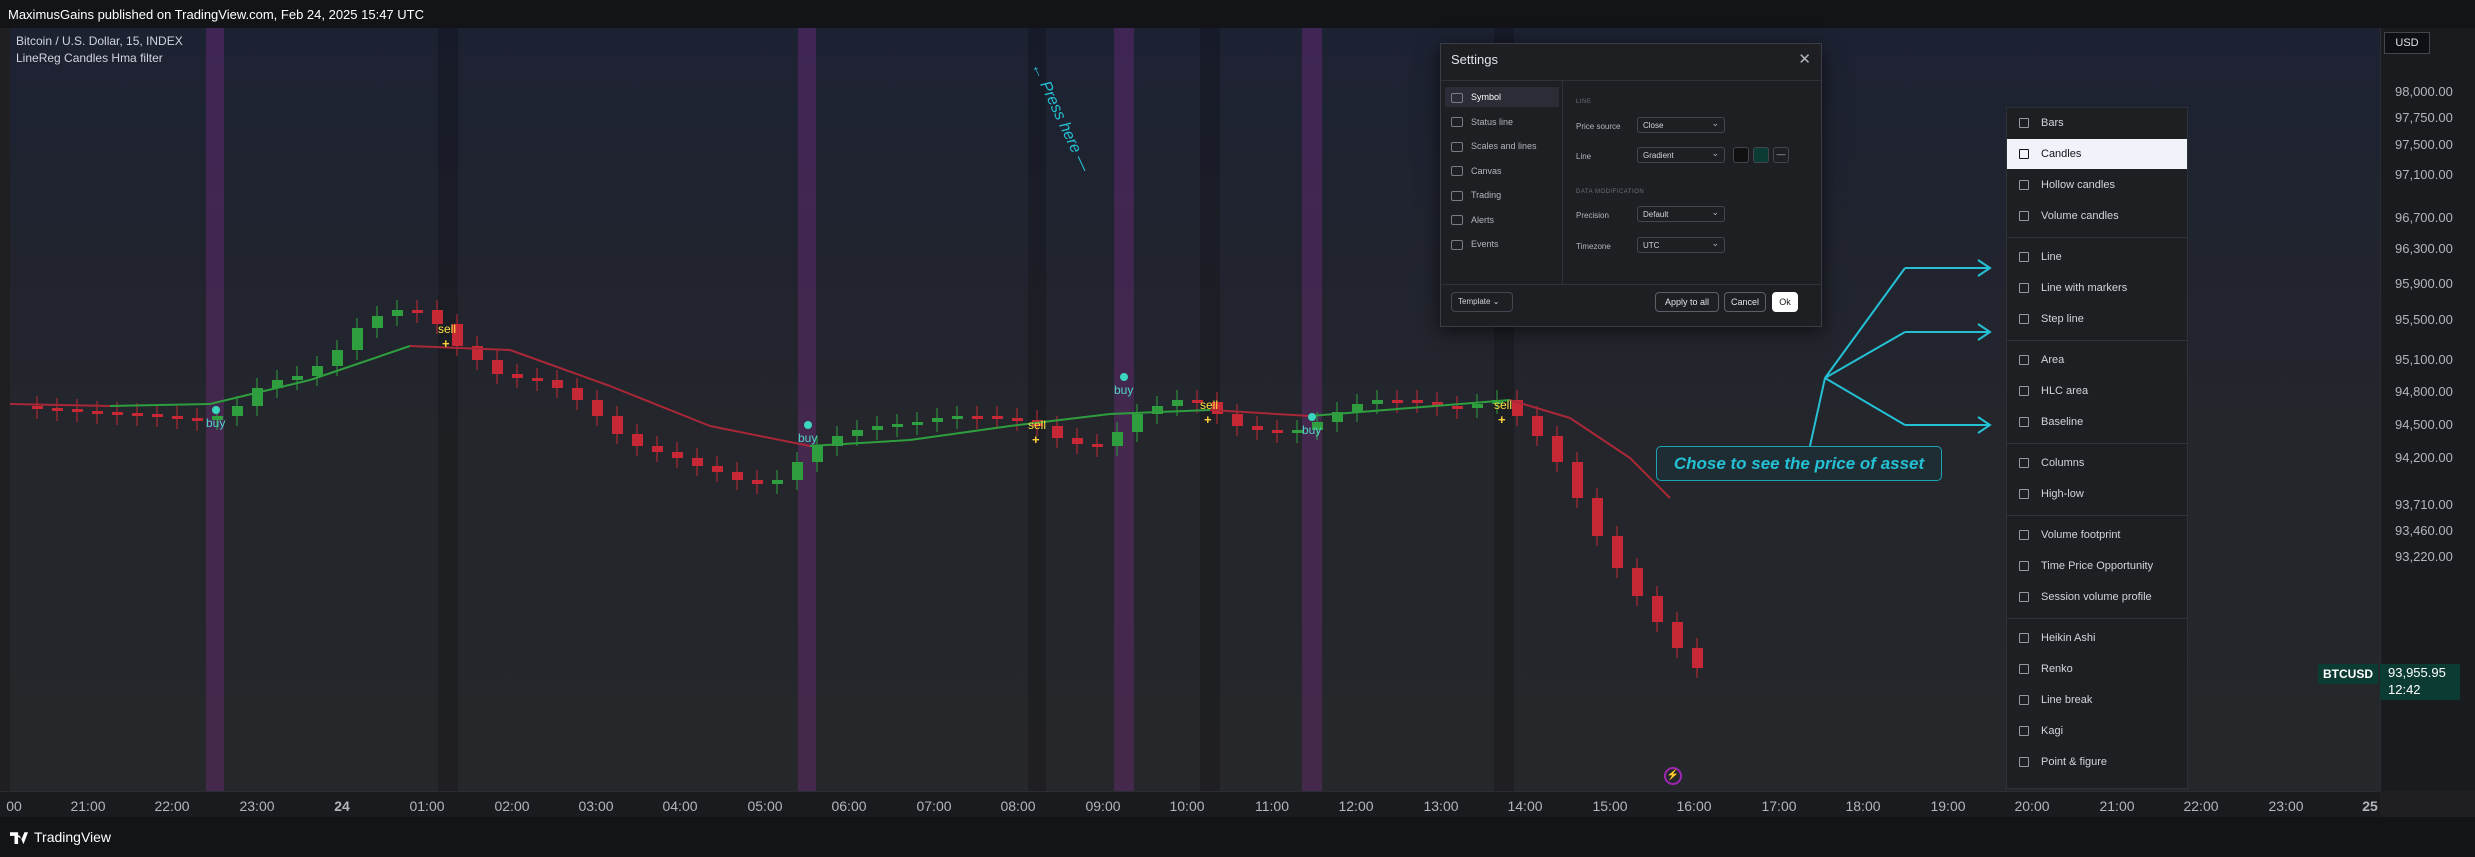 The image size is (2475, 857). Describe the element at coordinates (1694, 806) in the screenshot. I see `time-tick-label: 16:00` at that location.